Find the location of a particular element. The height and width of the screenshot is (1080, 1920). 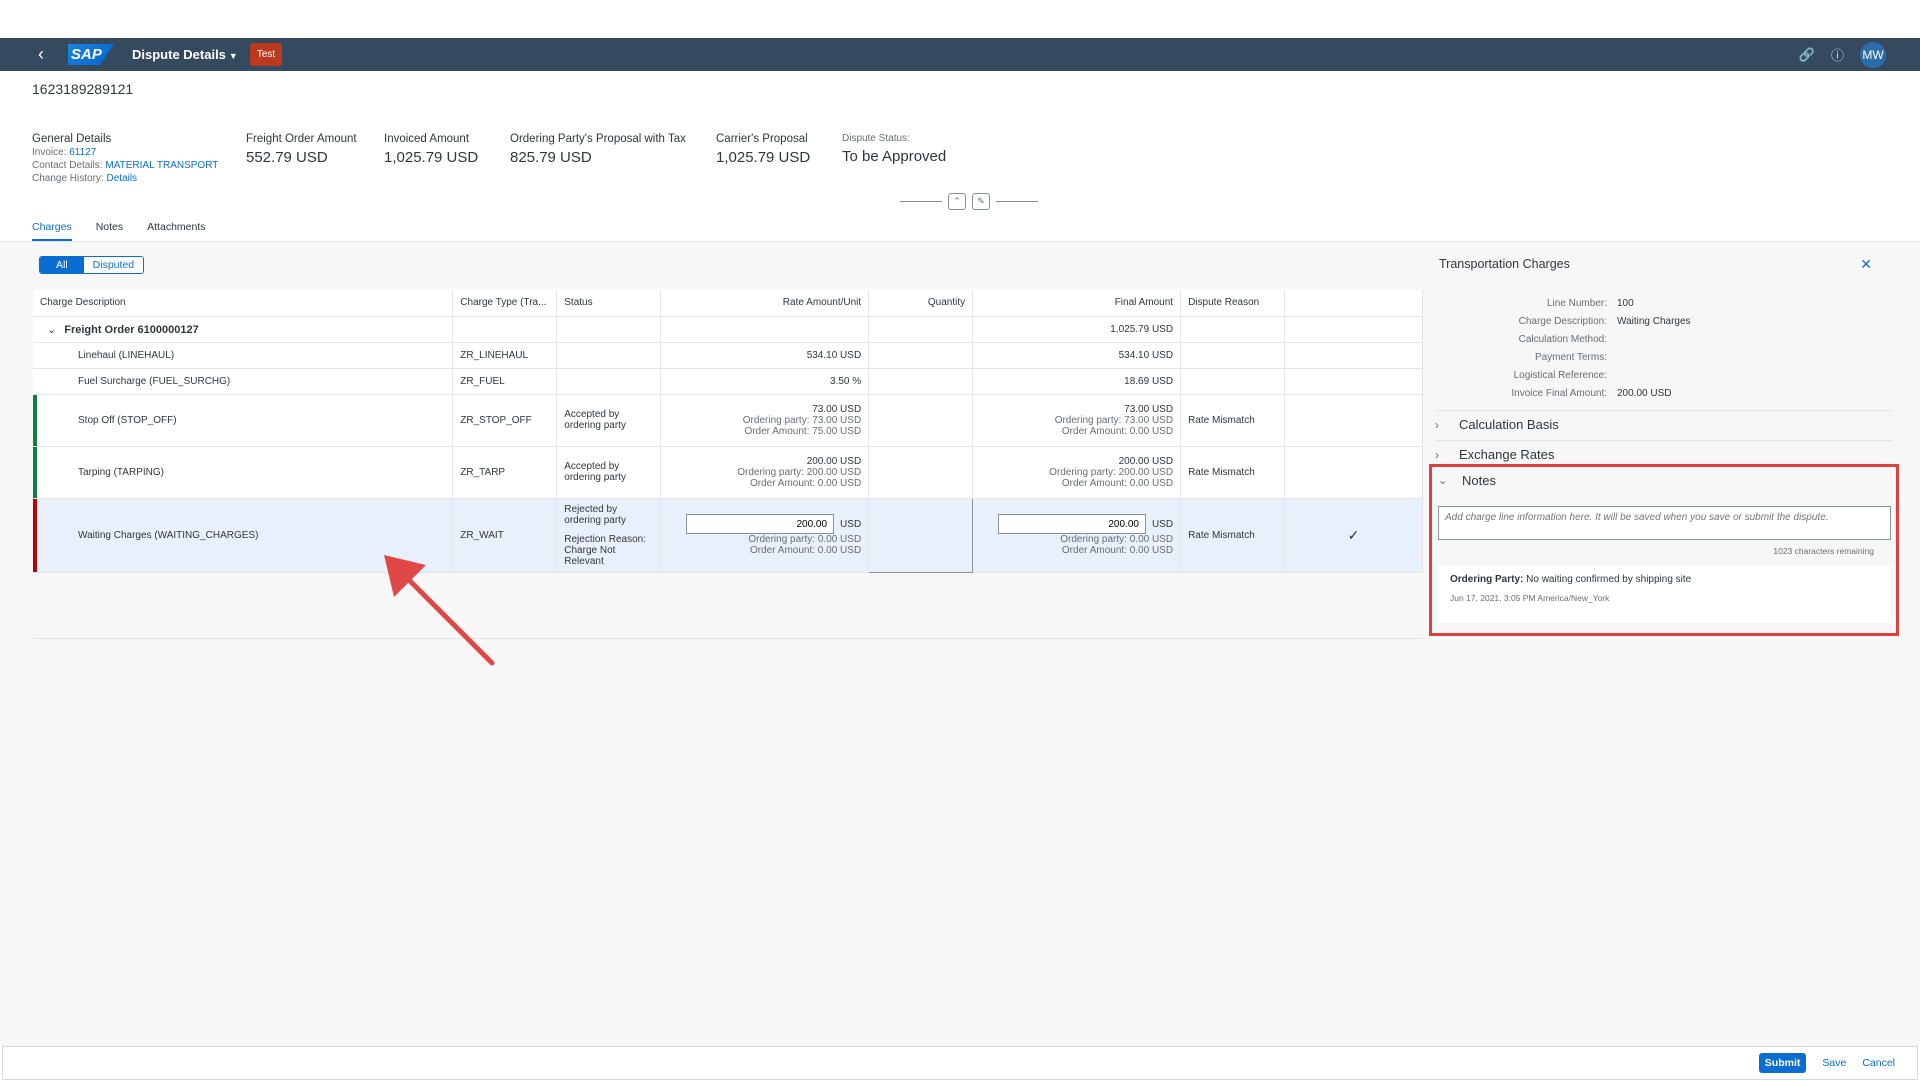

help-icon: ⓘ is located at coordinates (1837, 54).